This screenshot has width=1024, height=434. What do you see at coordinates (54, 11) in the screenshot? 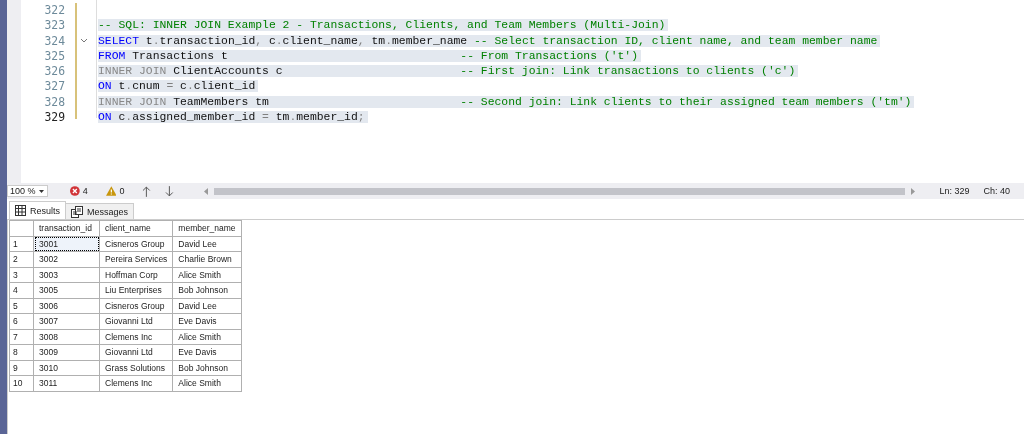
I see `line-number: 322` at bounding box center [54, 11].